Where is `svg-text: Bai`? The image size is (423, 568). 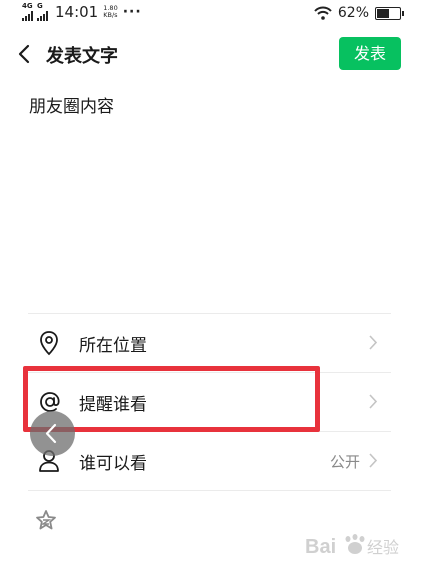 svg-text: Bai is located at coordinates (320, 547).